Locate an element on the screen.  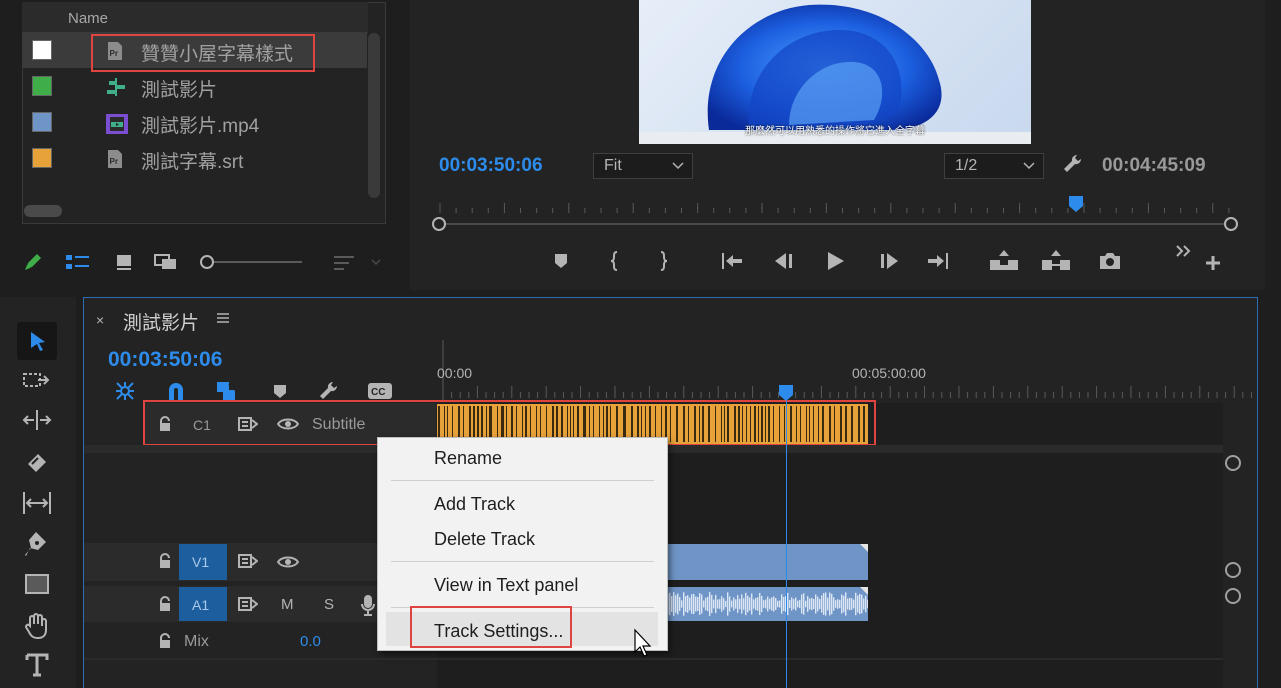
step-back-icon is located at coordinates (784, 261).